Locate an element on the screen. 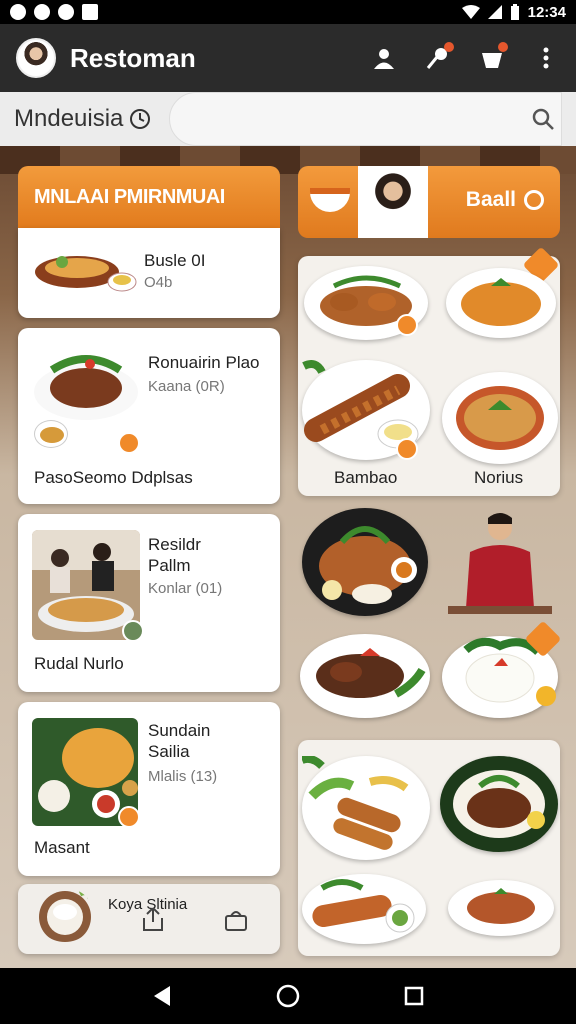  signal-icon is located at coordinates (494, 12).